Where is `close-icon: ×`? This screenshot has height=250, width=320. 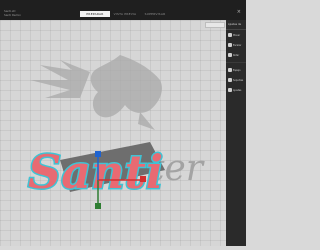 close-icon: × is located at coordinates (239, 12).